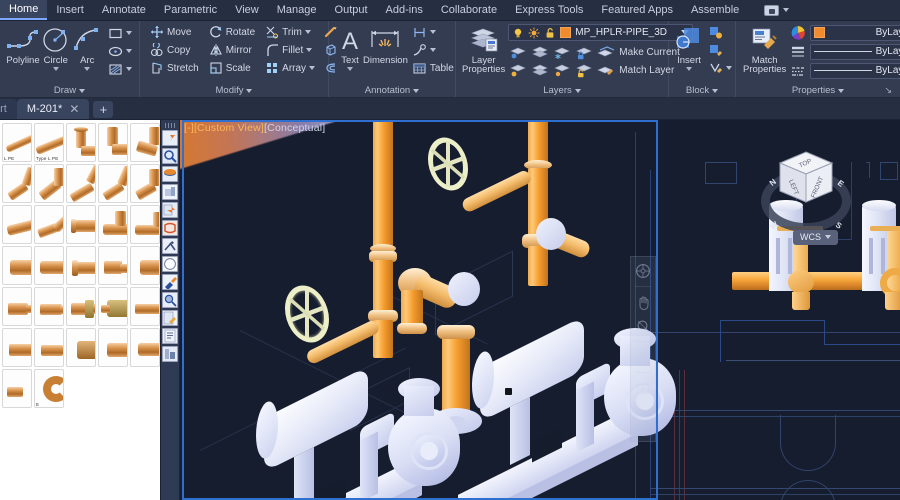  Describe the element at coordinates (350, 47) in the screenshot. I see `text-button: A Text` at that location.